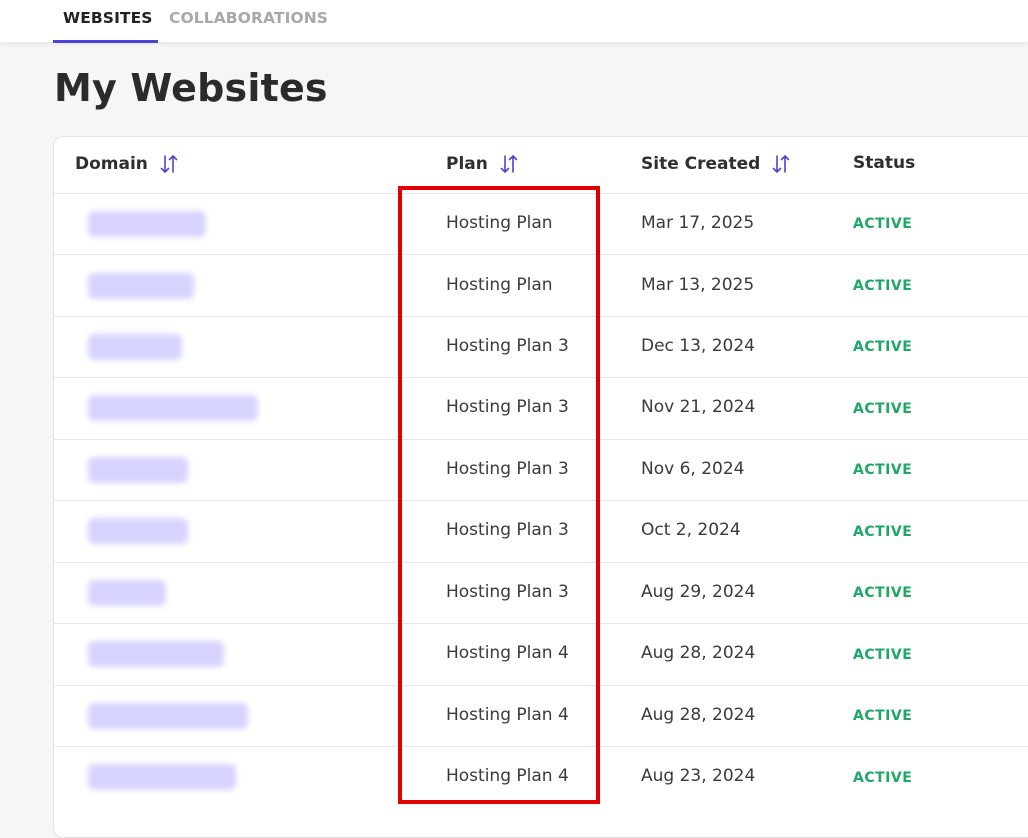  I want to click on column-header-plan-label: Plan, so click(467, 164).